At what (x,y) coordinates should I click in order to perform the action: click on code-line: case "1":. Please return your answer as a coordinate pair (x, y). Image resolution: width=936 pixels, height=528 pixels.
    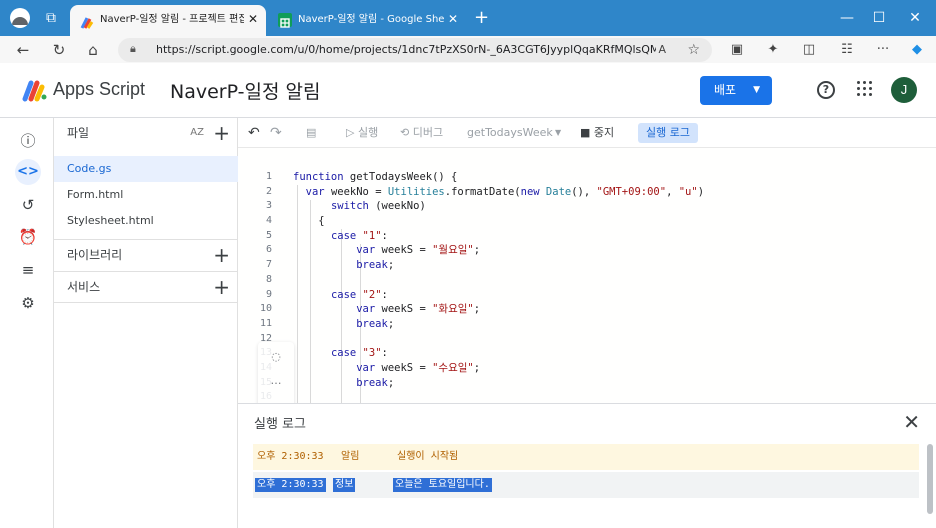
    Looking at the image, I should click on (613, 236).